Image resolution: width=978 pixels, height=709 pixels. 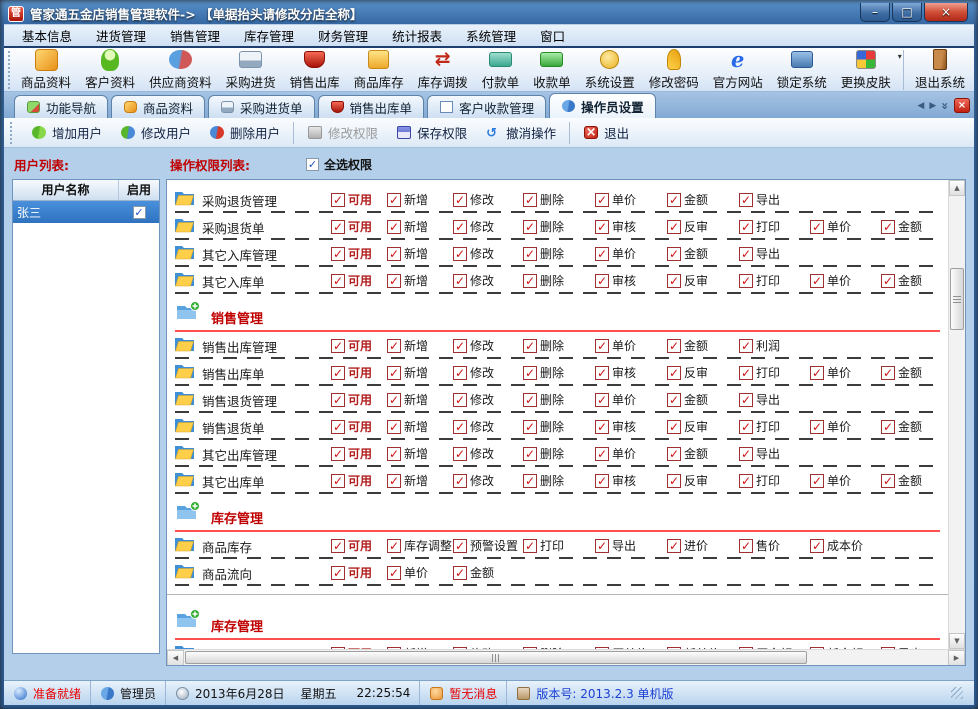 What do you see at coordinates (343, 35) in the screenshot?
I see `menu-item-财务管理: 财务管理` at bounding box center [343, 35].